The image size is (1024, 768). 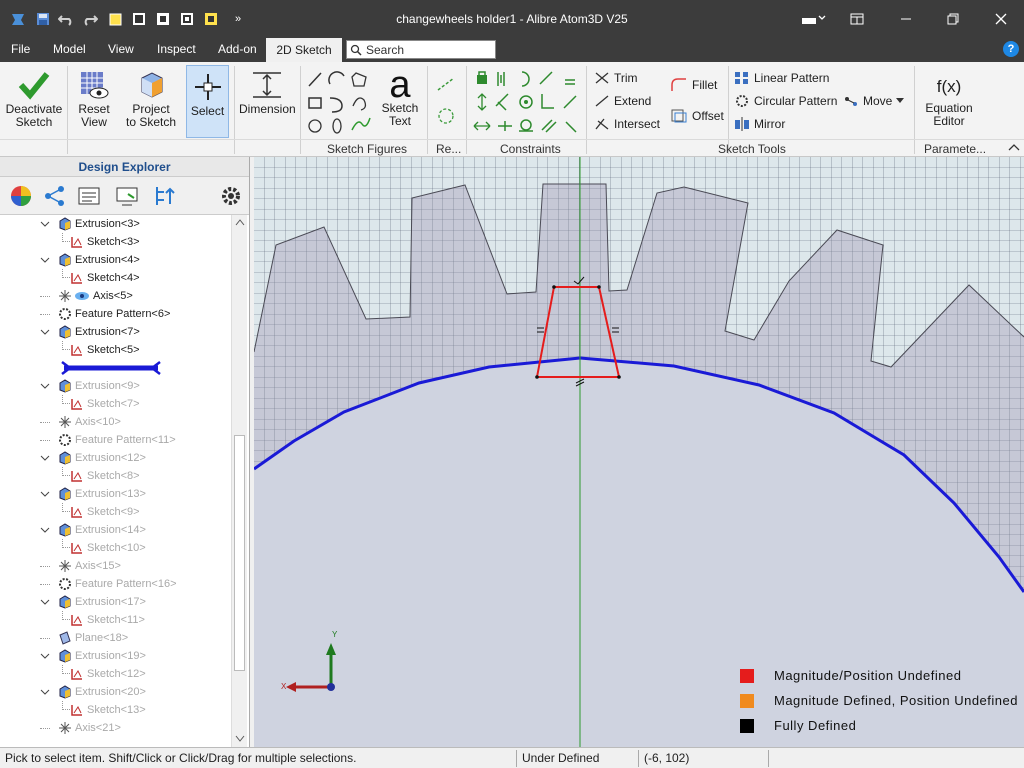 What do you see at coordinates (239, 553) in the screenshot?
I see `scrollbar-thumb` at bounding box center [239, 553].